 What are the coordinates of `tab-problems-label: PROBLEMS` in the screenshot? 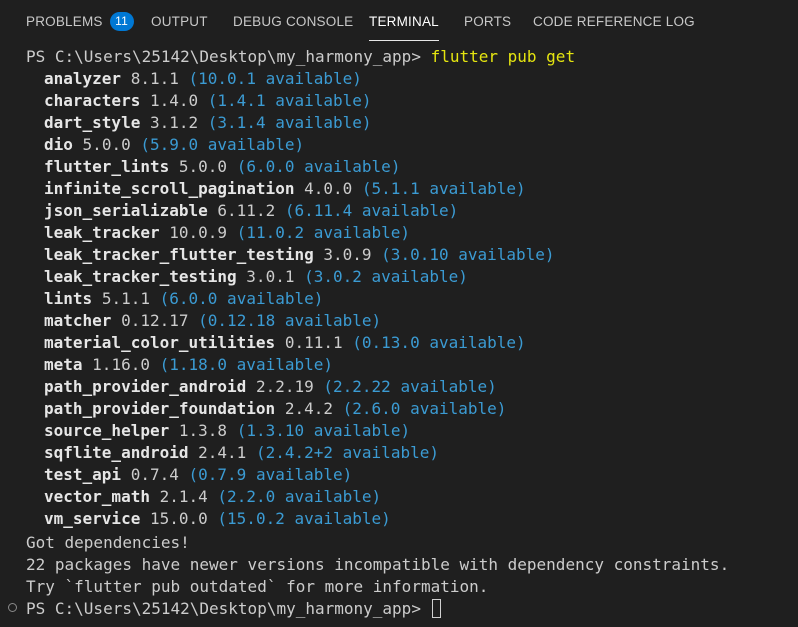 It's located at (64, 21).